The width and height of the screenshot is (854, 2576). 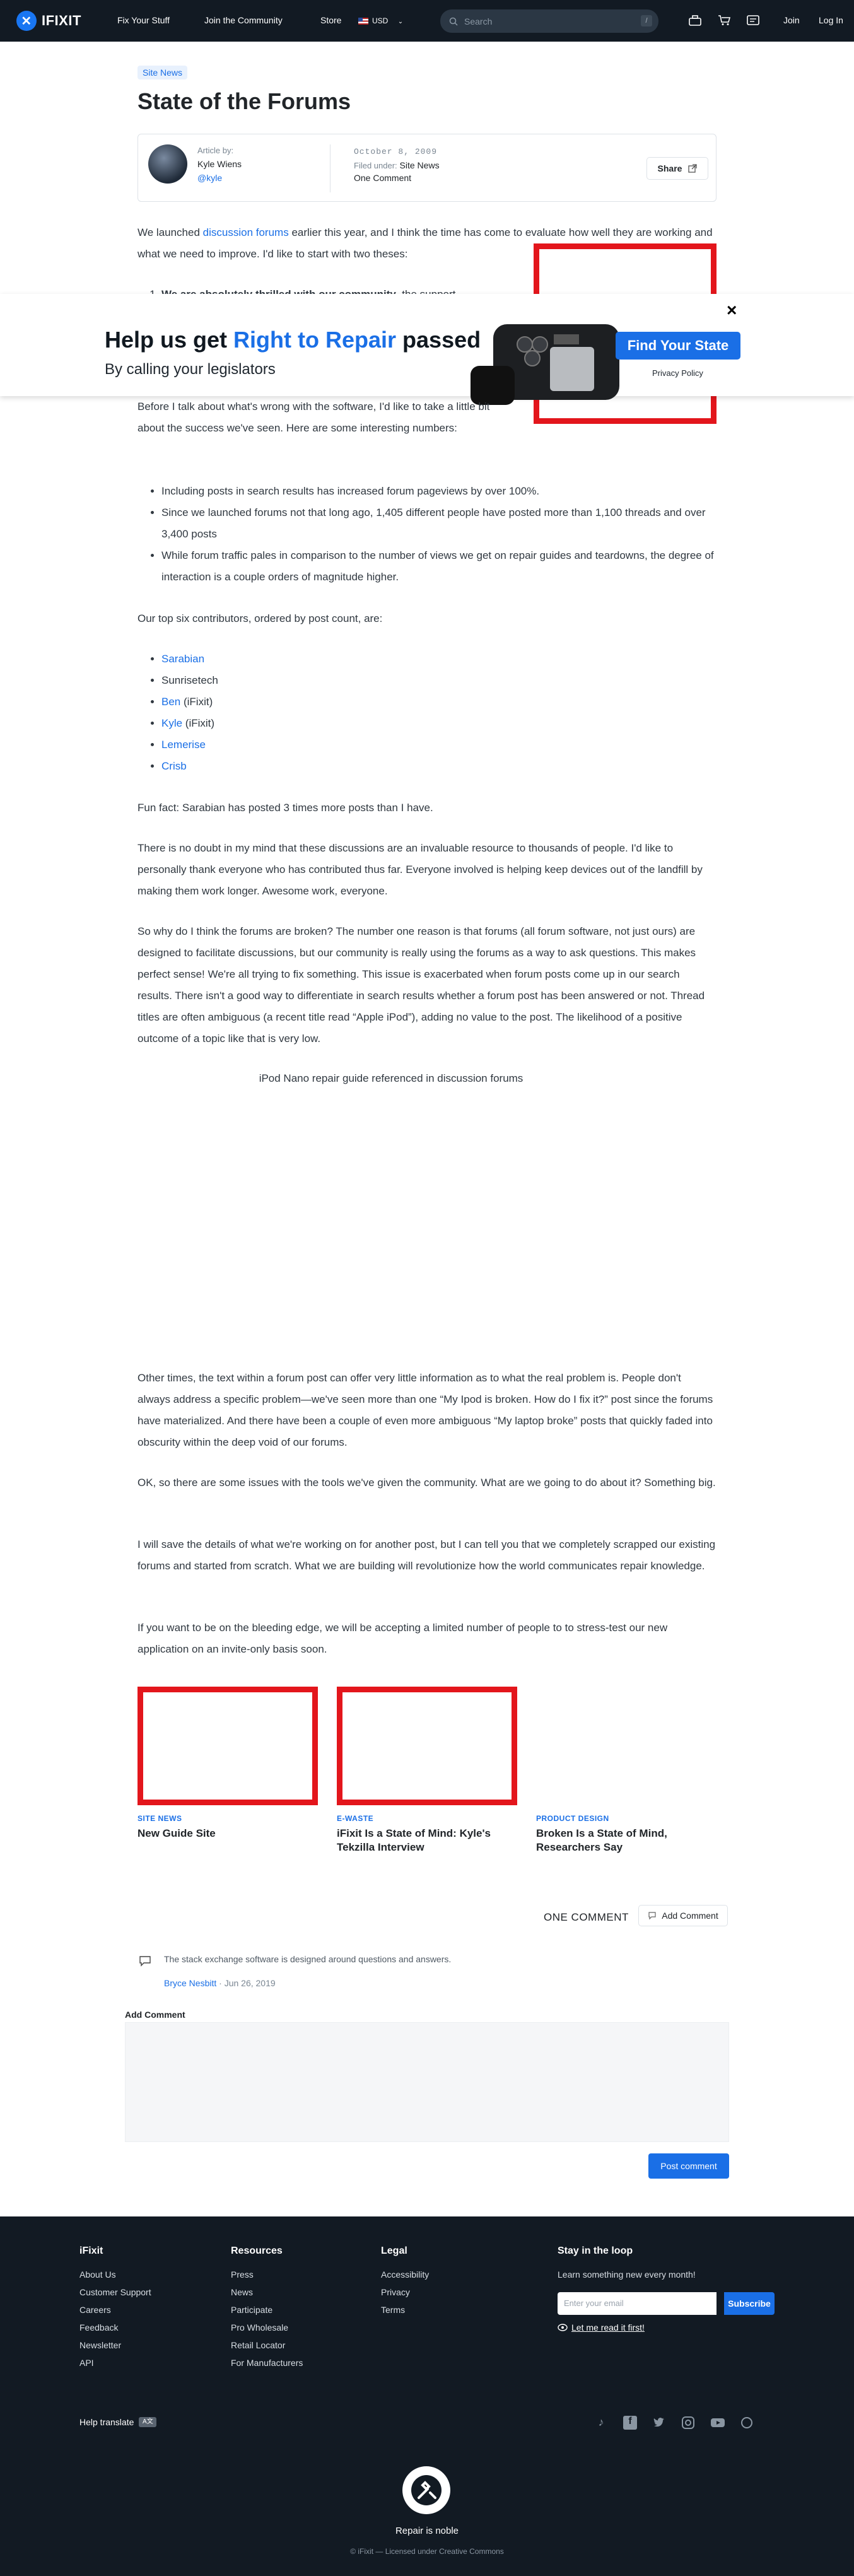 I want to click on post-comment-button: Post comment, so click(x=689, y=2166).